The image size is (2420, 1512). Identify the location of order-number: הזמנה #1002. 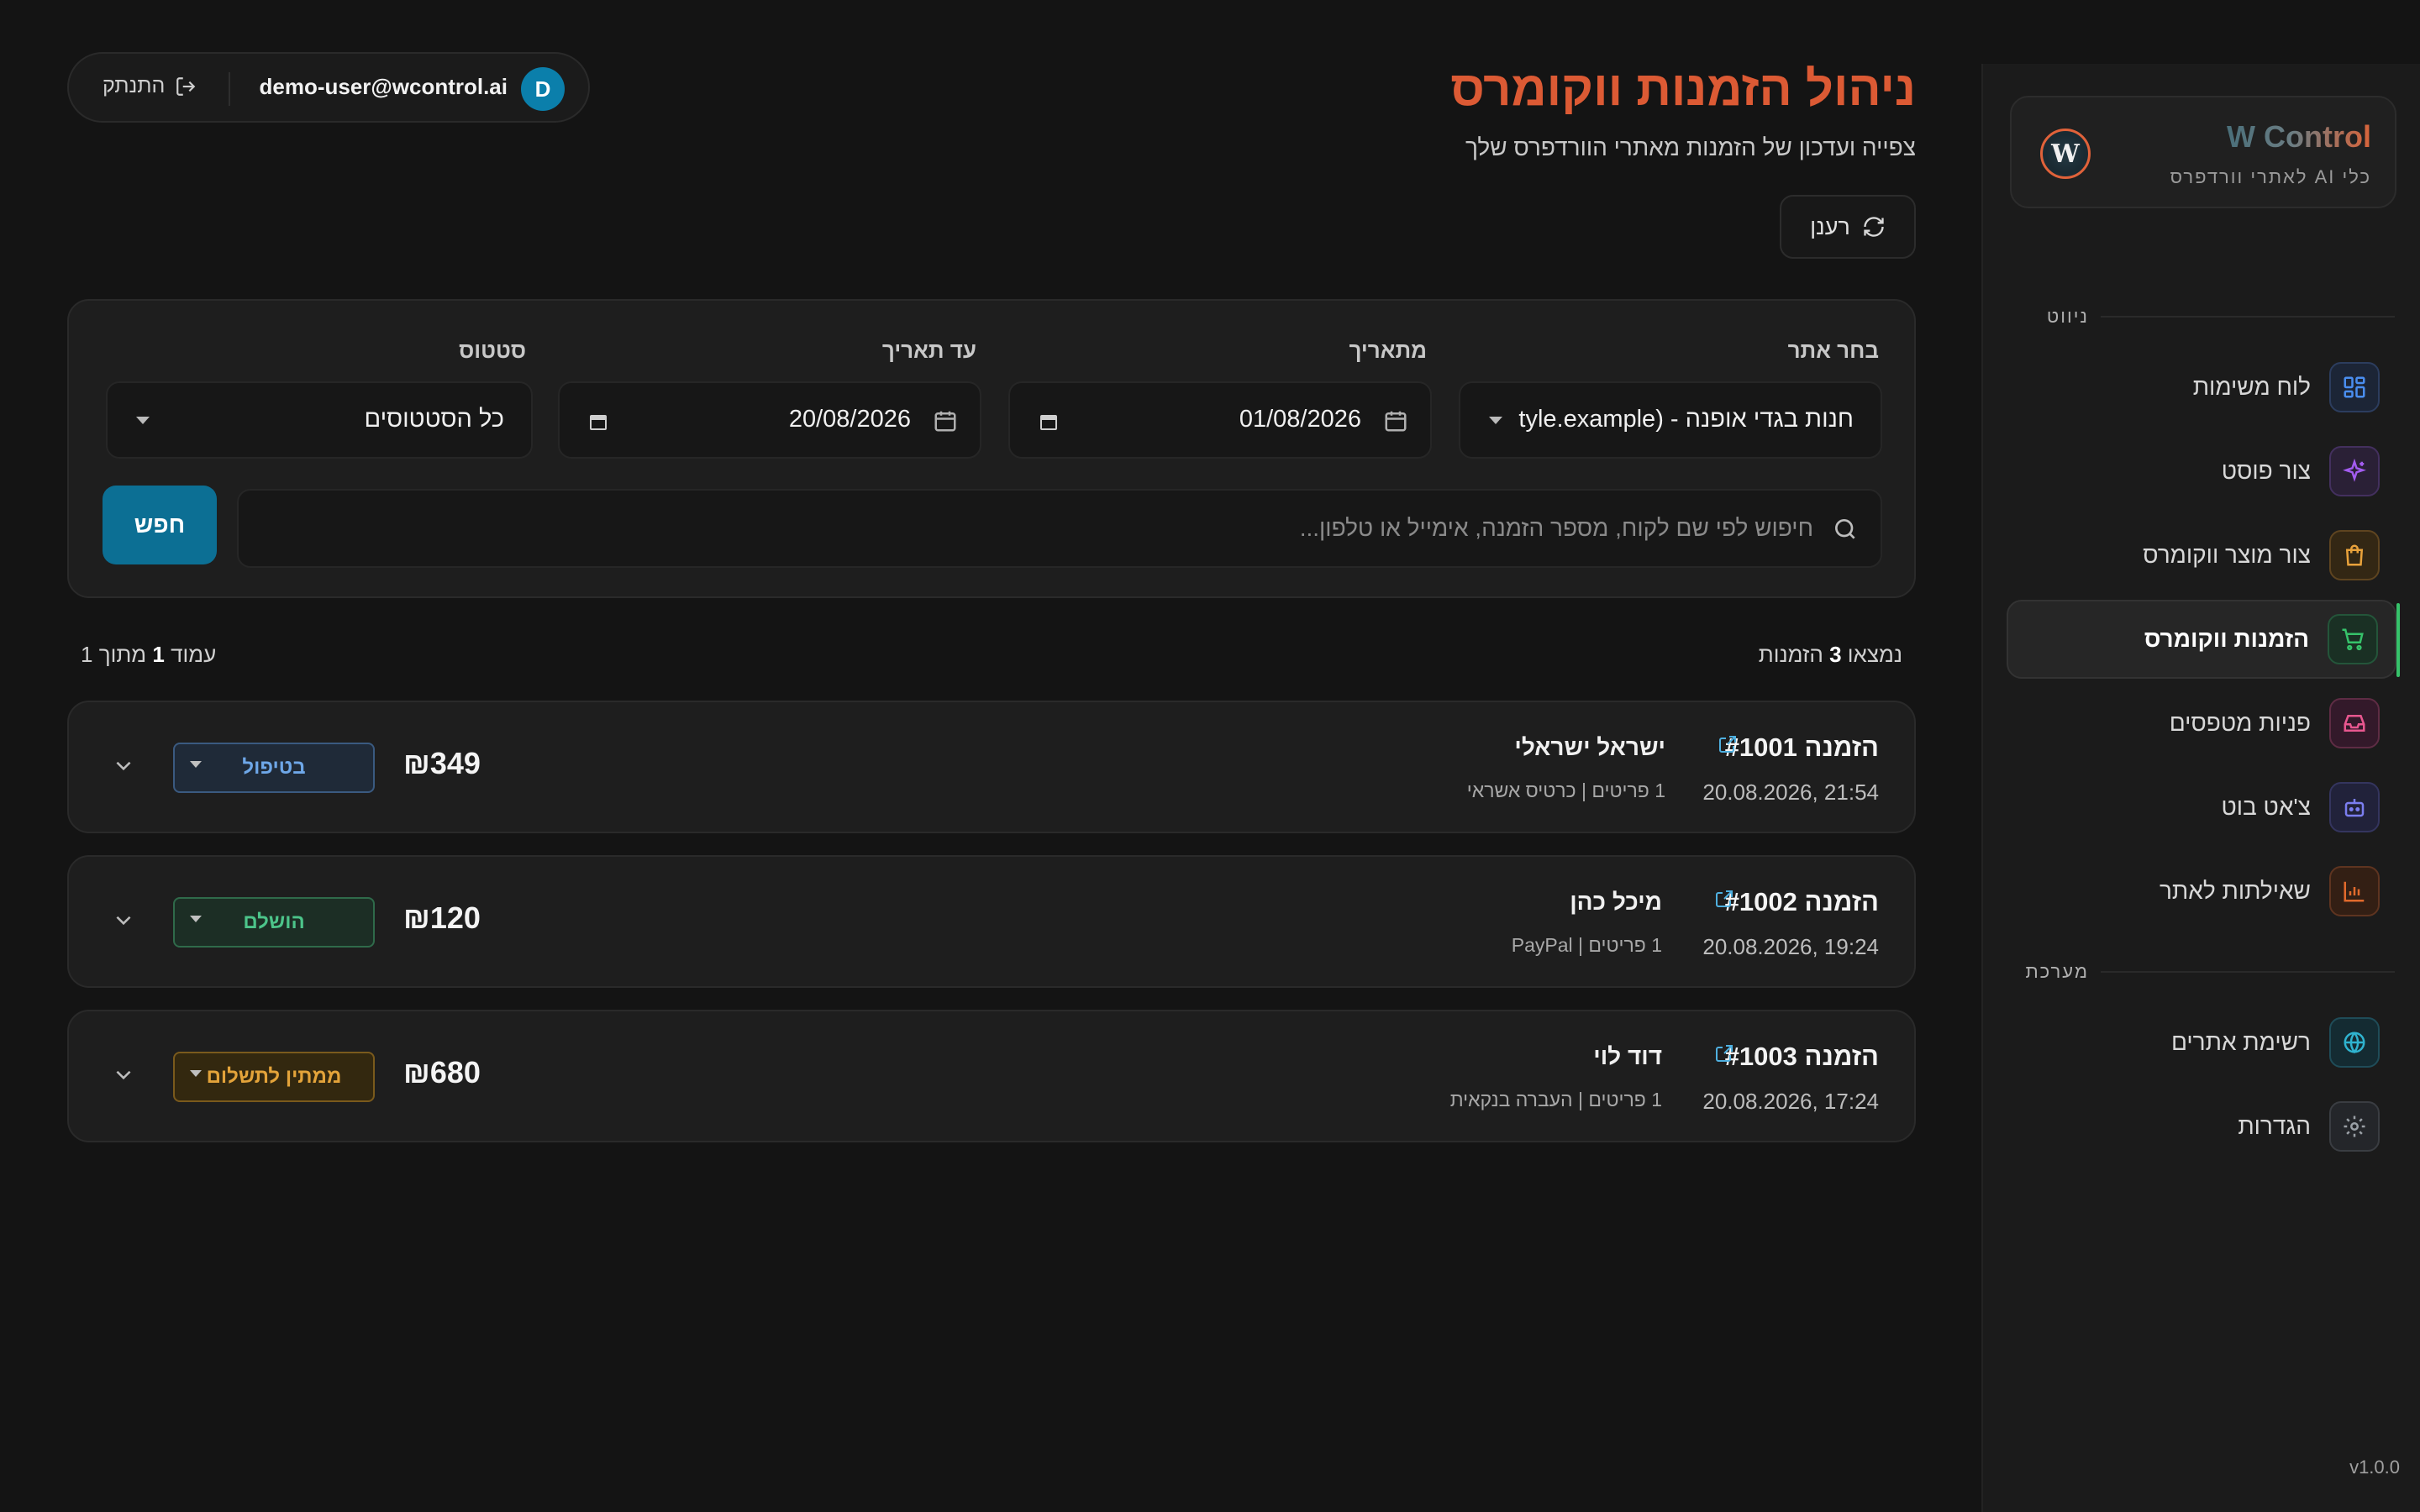
(1801, 901).